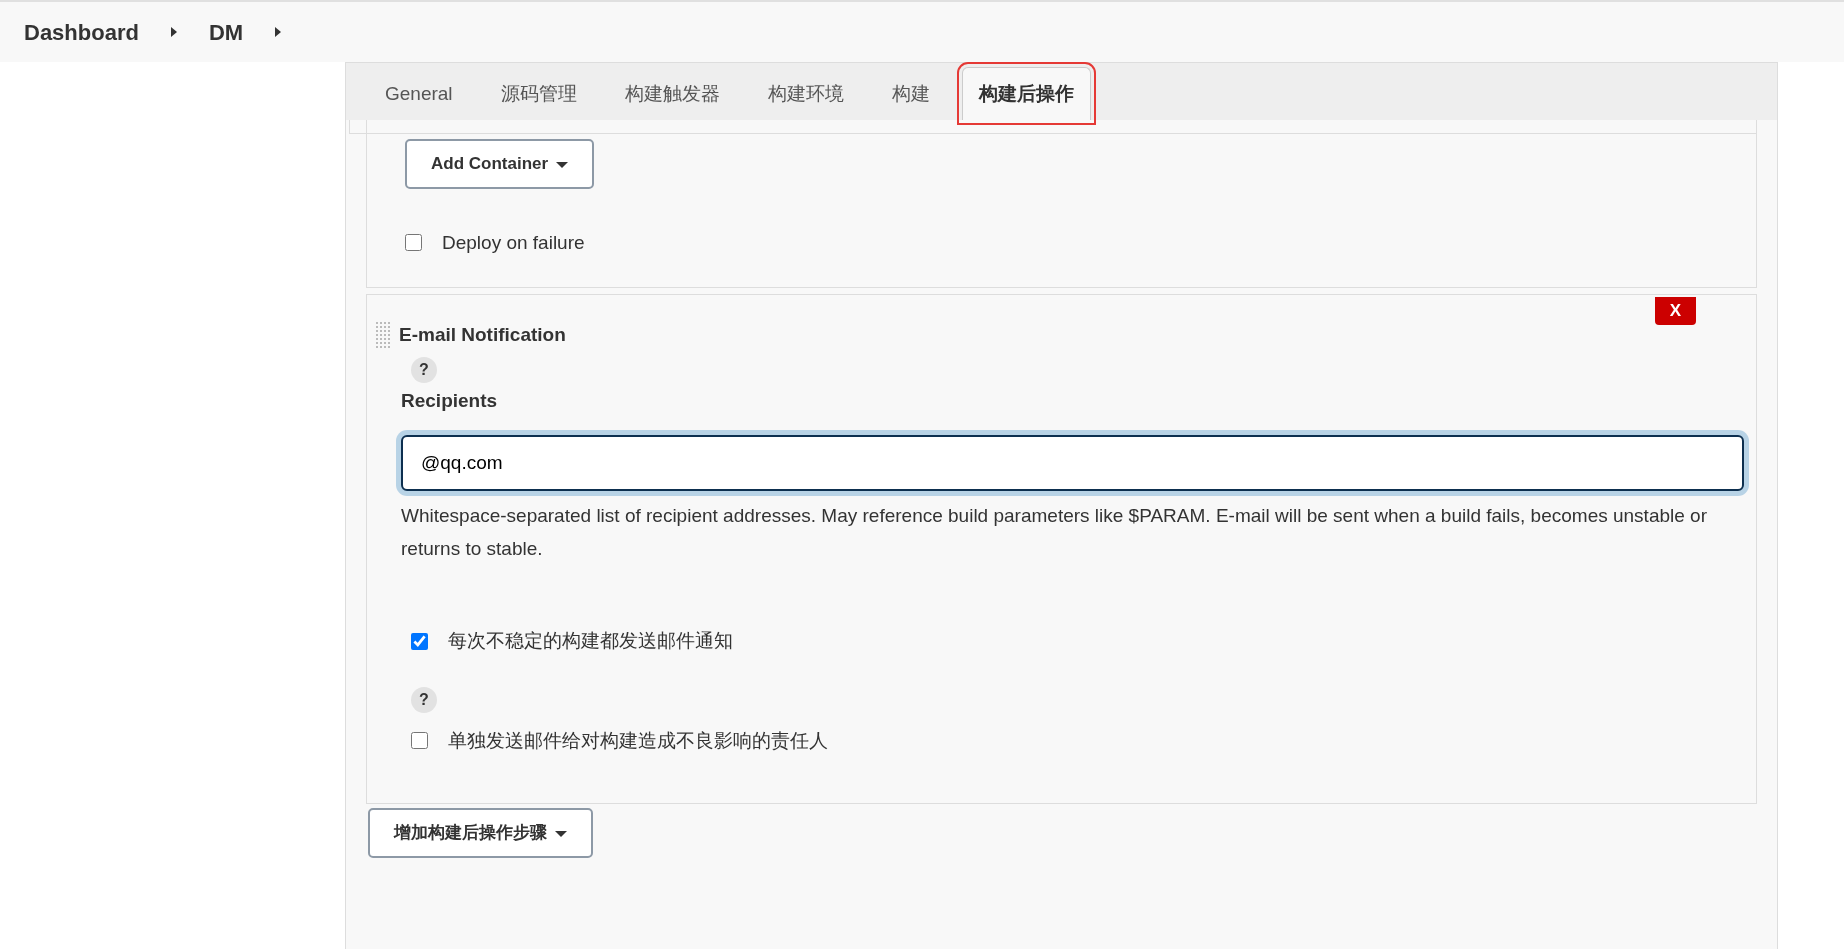 The width and height of the screenshot is (1844, 949). I want to click on tab: 构建, so click(910, 93).